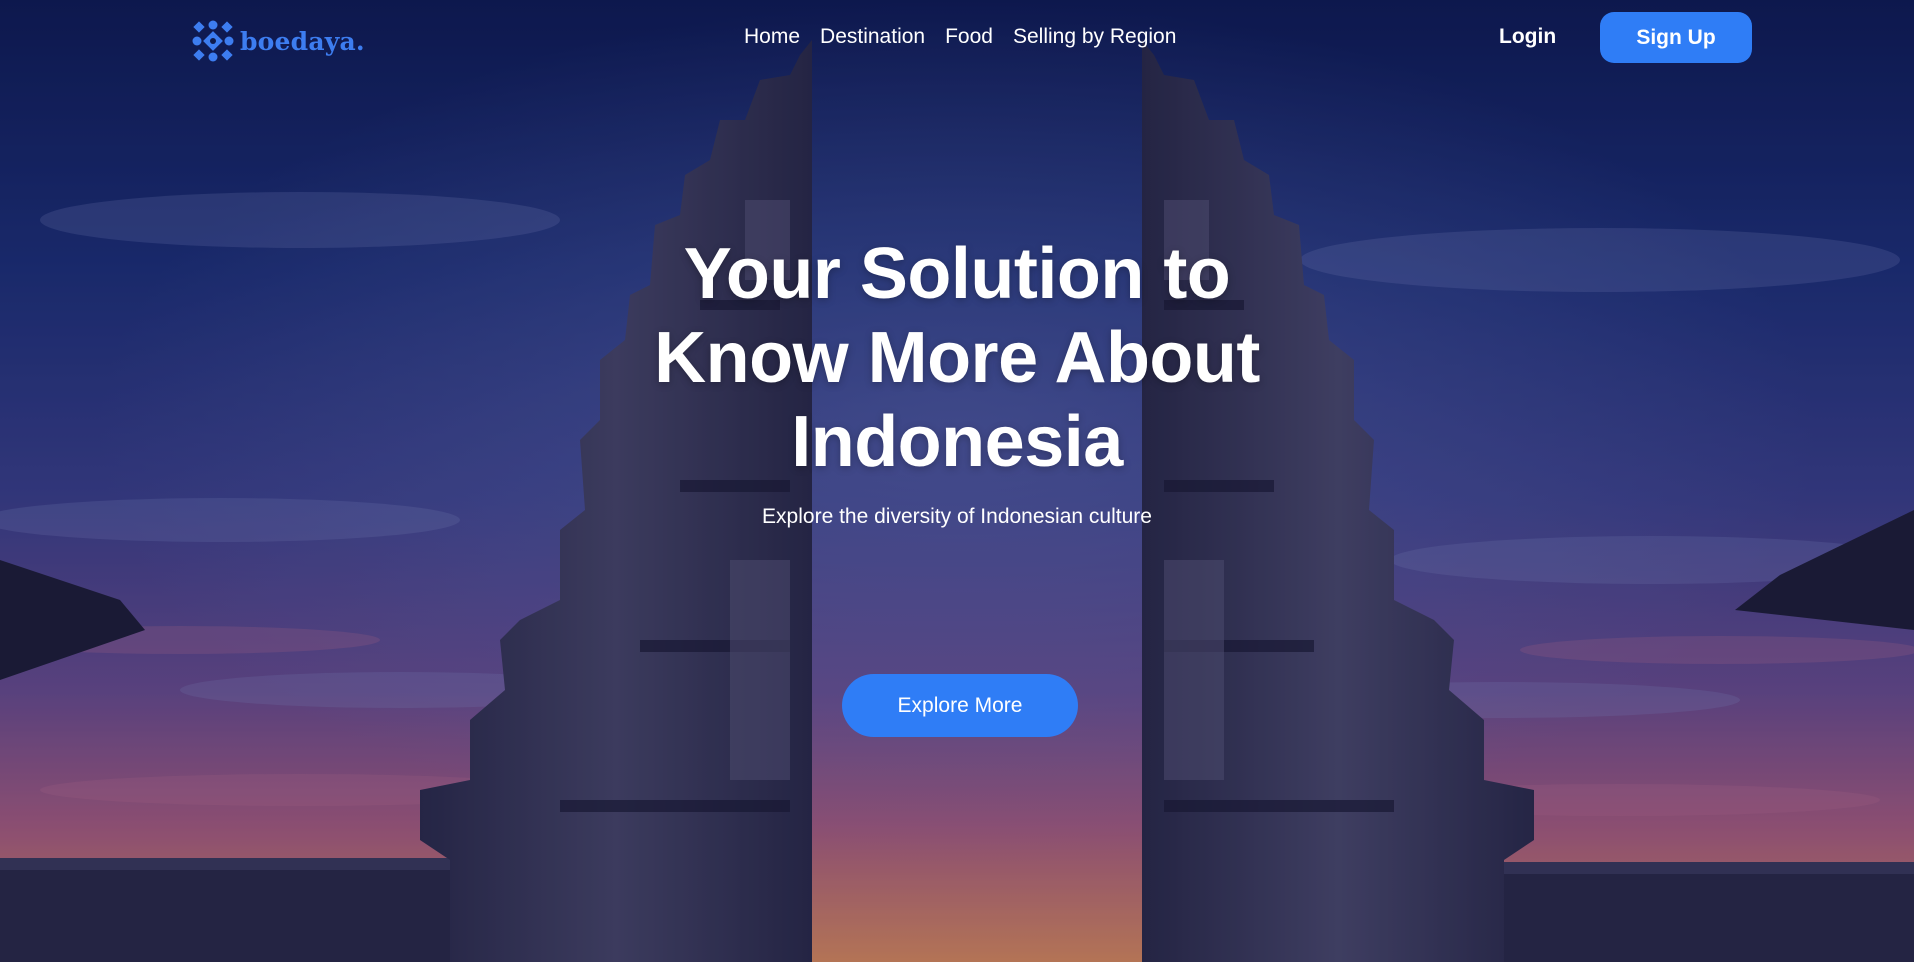 The width and height of the screenshot is (1914, 962). What do you see at coordinates (872, 37) in the screenshot?
I see `nav-destination-link: Destination` at bounding box center [872, 37].